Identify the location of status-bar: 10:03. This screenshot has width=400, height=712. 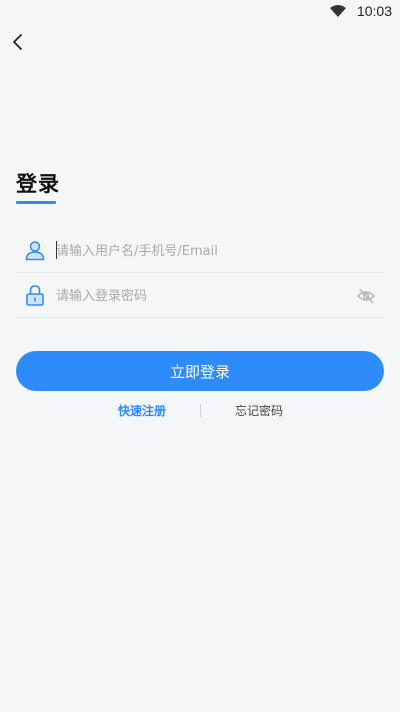
(200, 12).